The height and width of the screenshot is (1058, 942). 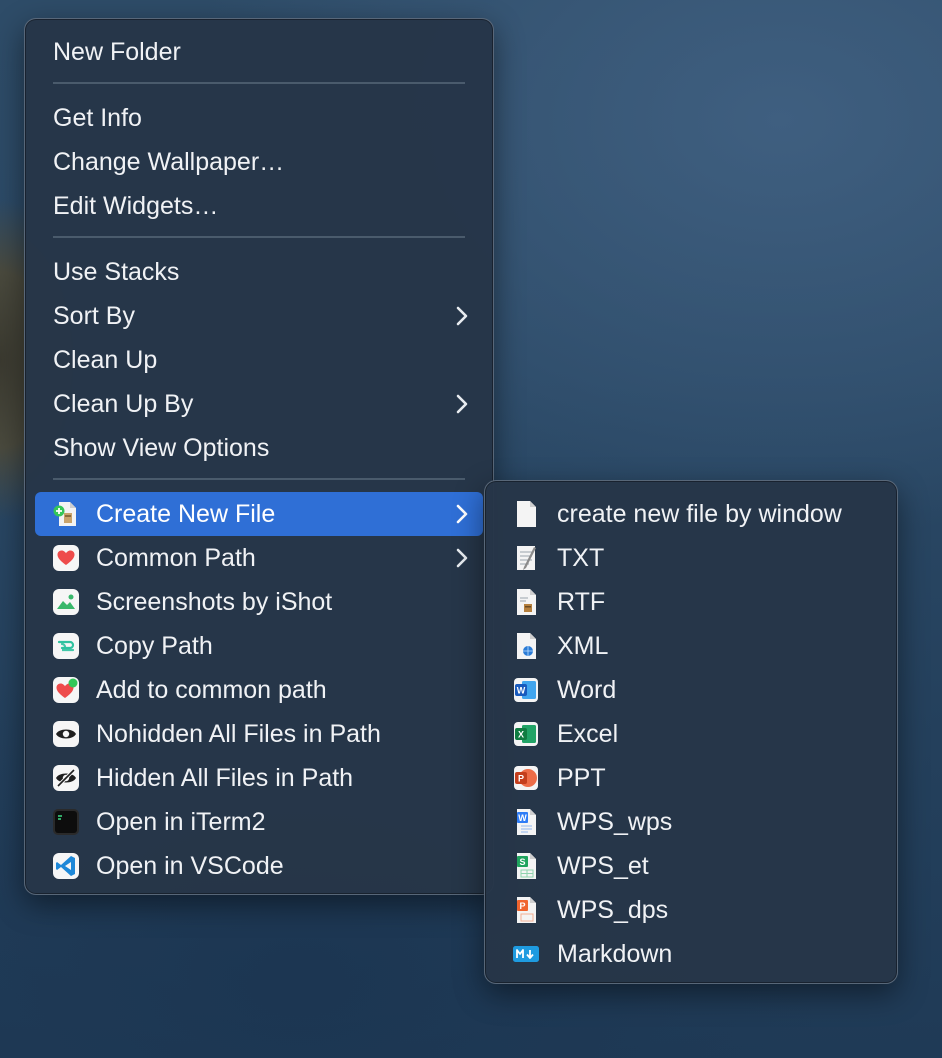 What do you see at coordinates (526, 646) in the screenshot?
I see `xml-file-icon` at bounding box center [526, 646].